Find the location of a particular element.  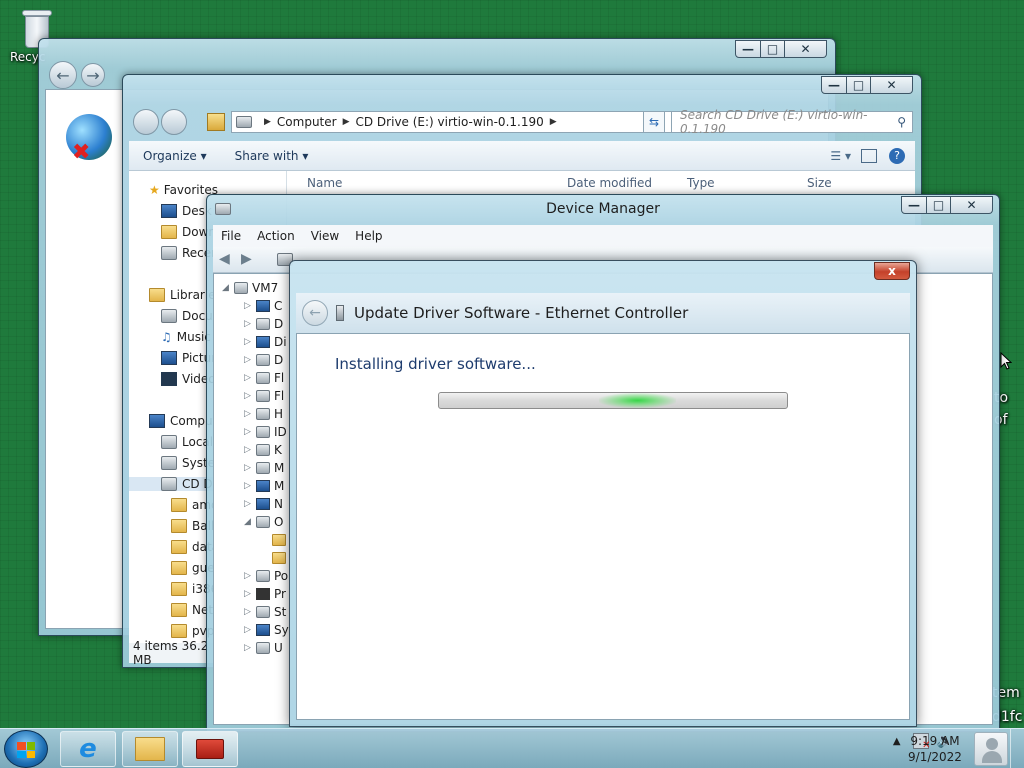

start-button is located at coordinates (26, 749).